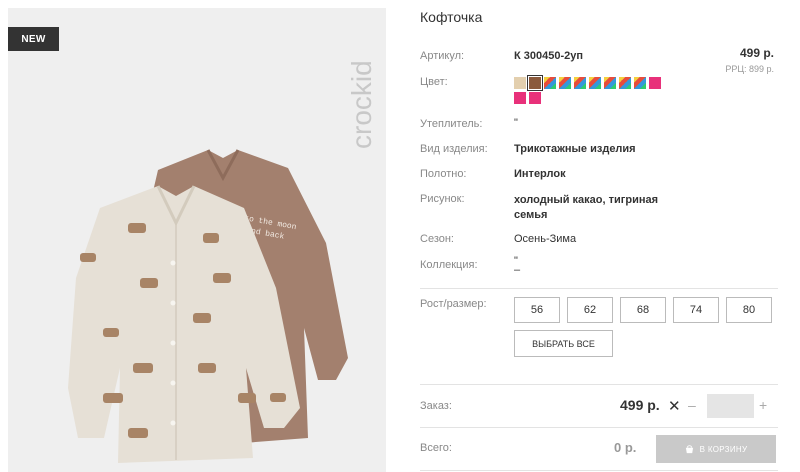 This screenshot has height=472, width=800. What do you see at coordinates (749, 69) in the screenshot?
I see `product-rrp: РРЦ: 899 р.` at bounding box center [749, 69].